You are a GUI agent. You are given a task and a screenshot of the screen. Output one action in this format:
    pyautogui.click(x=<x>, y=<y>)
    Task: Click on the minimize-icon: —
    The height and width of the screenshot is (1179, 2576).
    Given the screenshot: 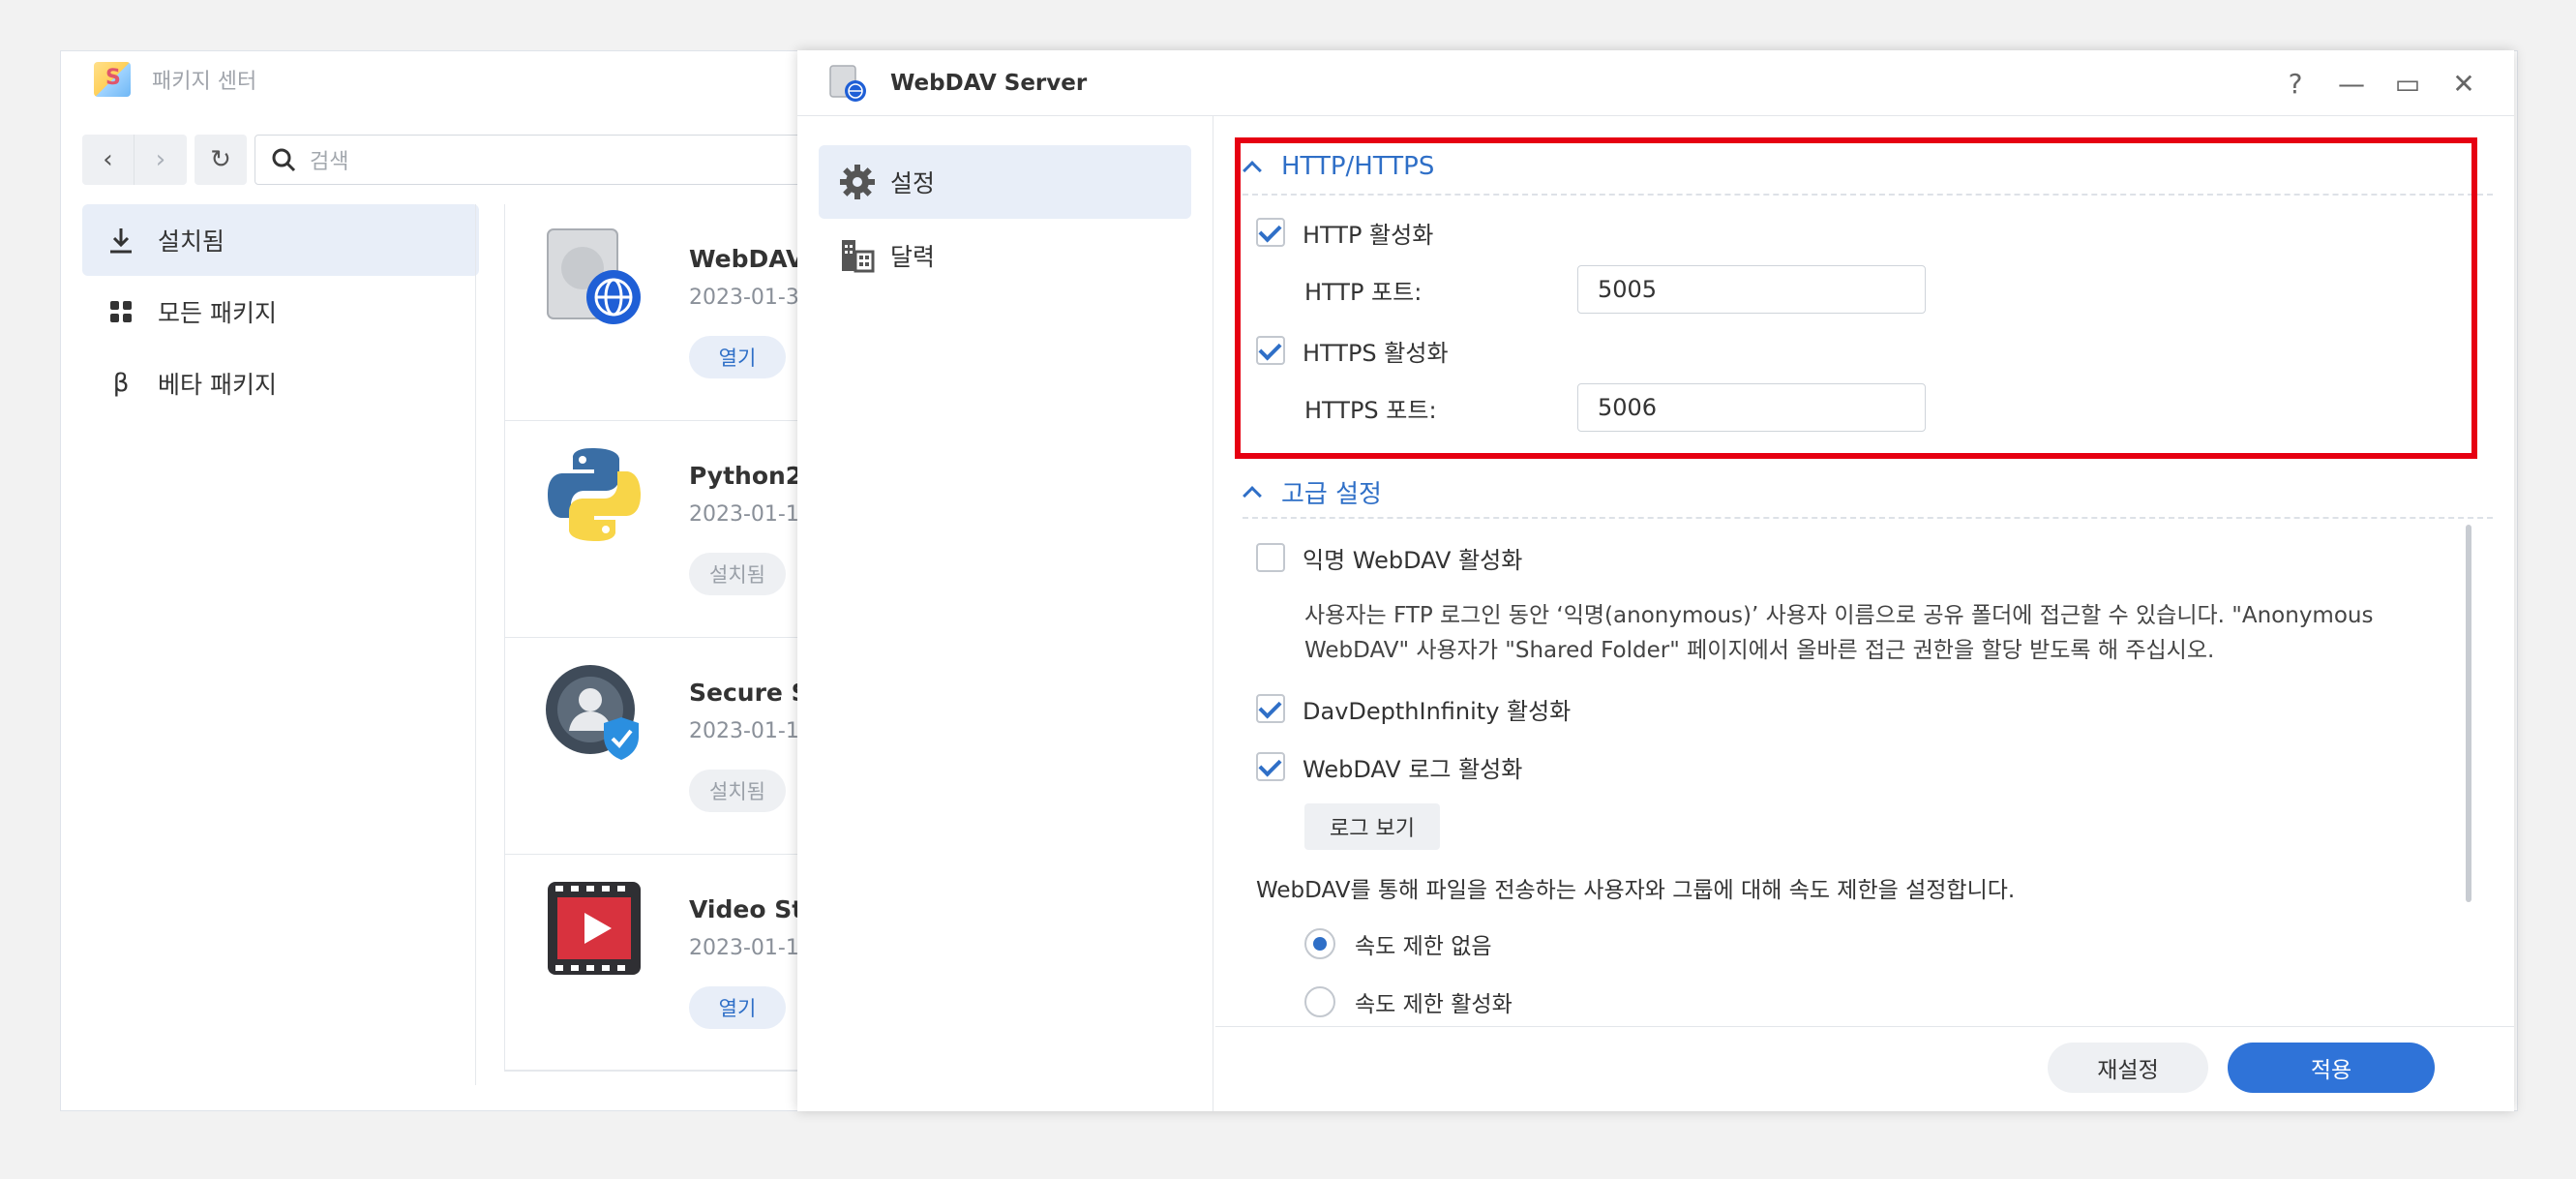 What is the action you would take?
    pyautogui.click(x=2351, y=83)
    